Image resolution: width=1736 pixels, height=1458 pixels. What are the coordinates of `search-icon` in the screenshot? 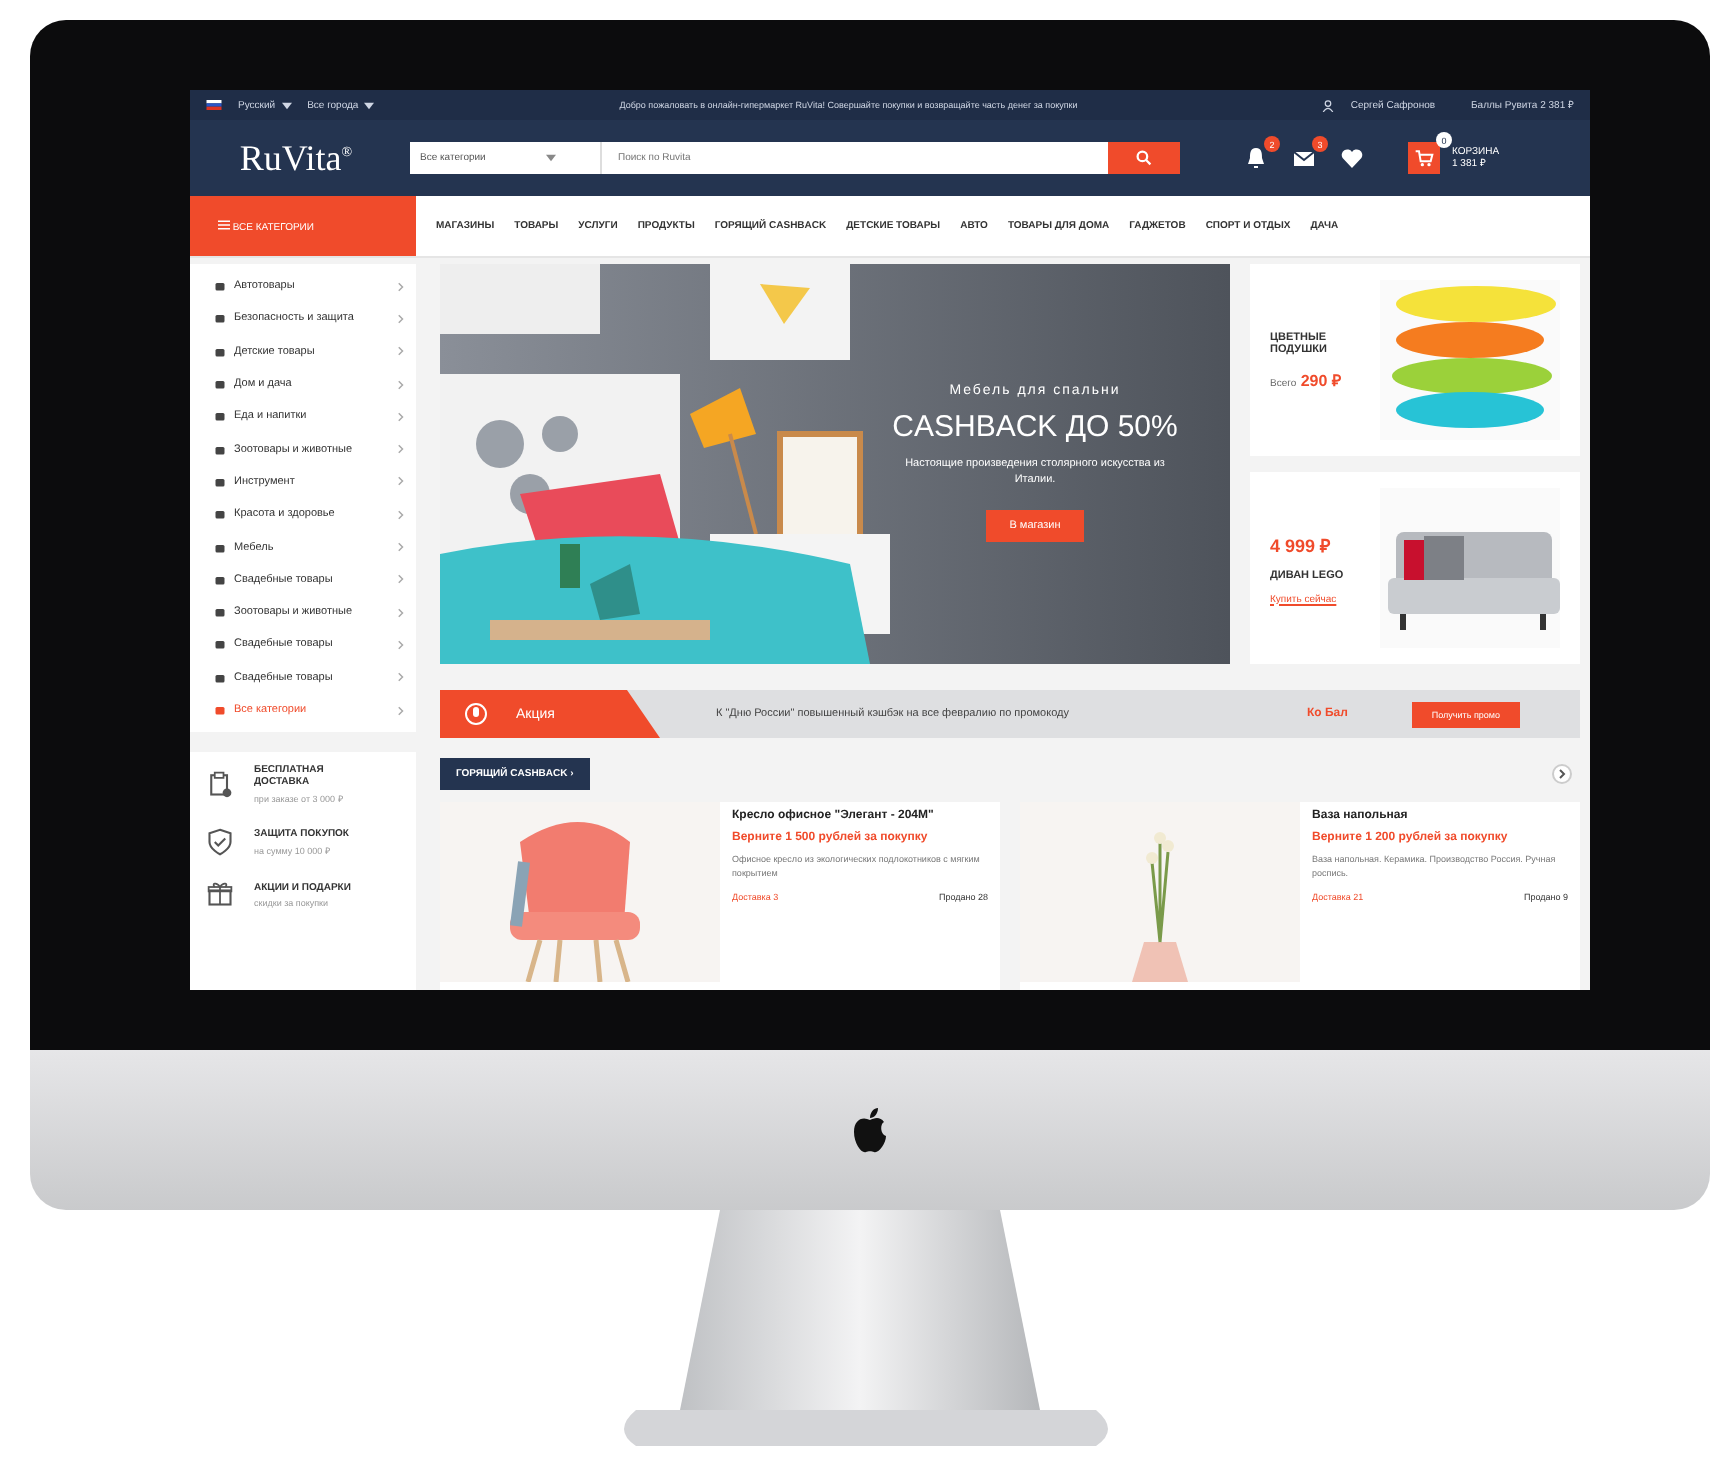 It's located at (1144, 158).